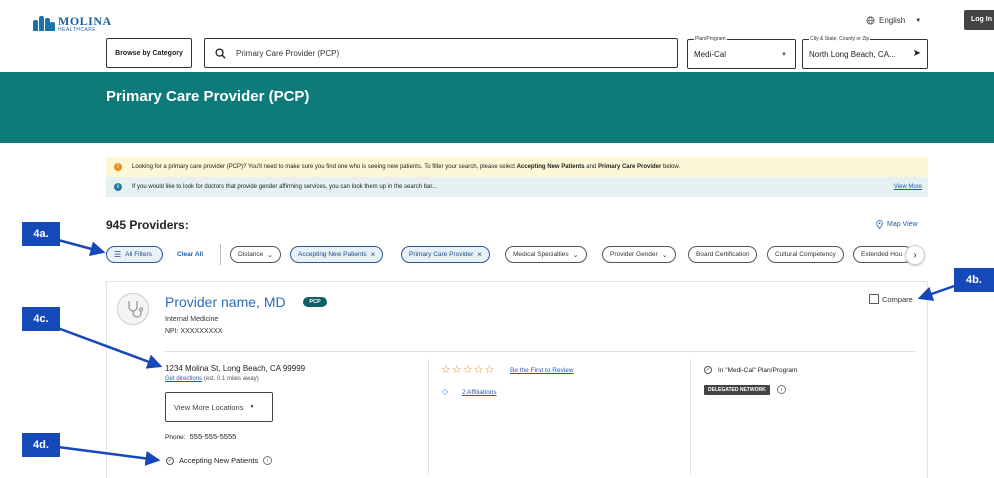  I want to click on arrow-4a, so click(81, 247).